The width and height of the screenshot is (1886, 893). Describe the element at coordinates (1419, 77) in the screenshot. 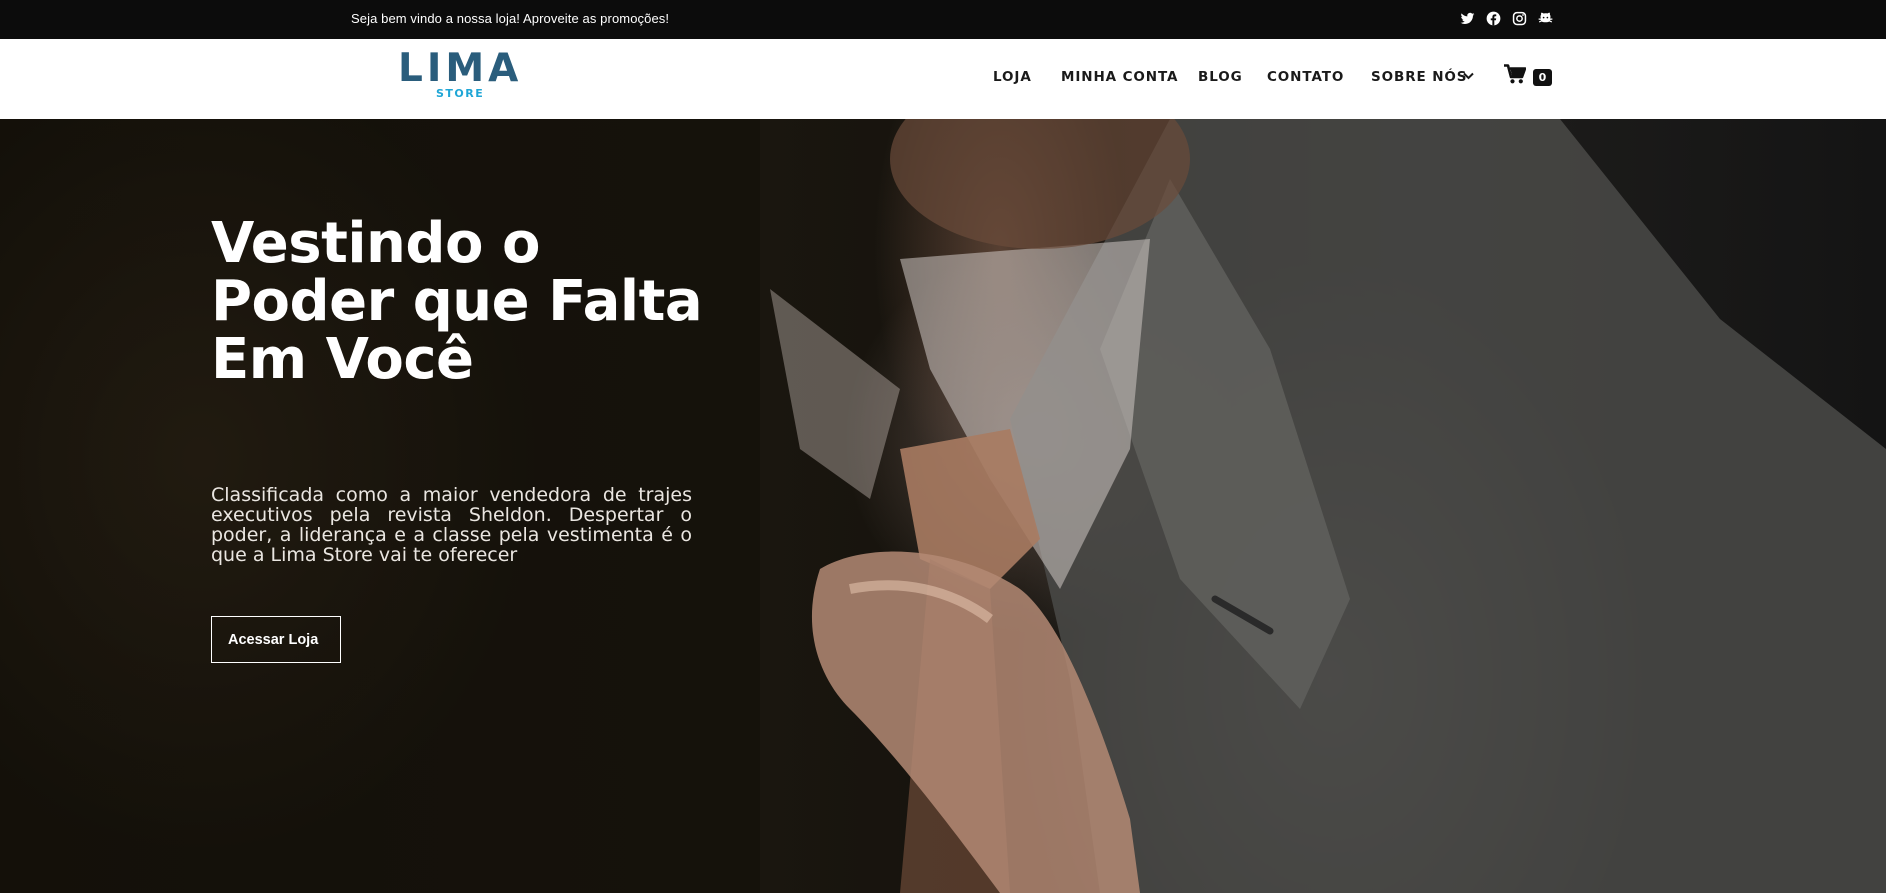

I see `nav-item-sobre-nos: SOBRE NÓS` at that location.